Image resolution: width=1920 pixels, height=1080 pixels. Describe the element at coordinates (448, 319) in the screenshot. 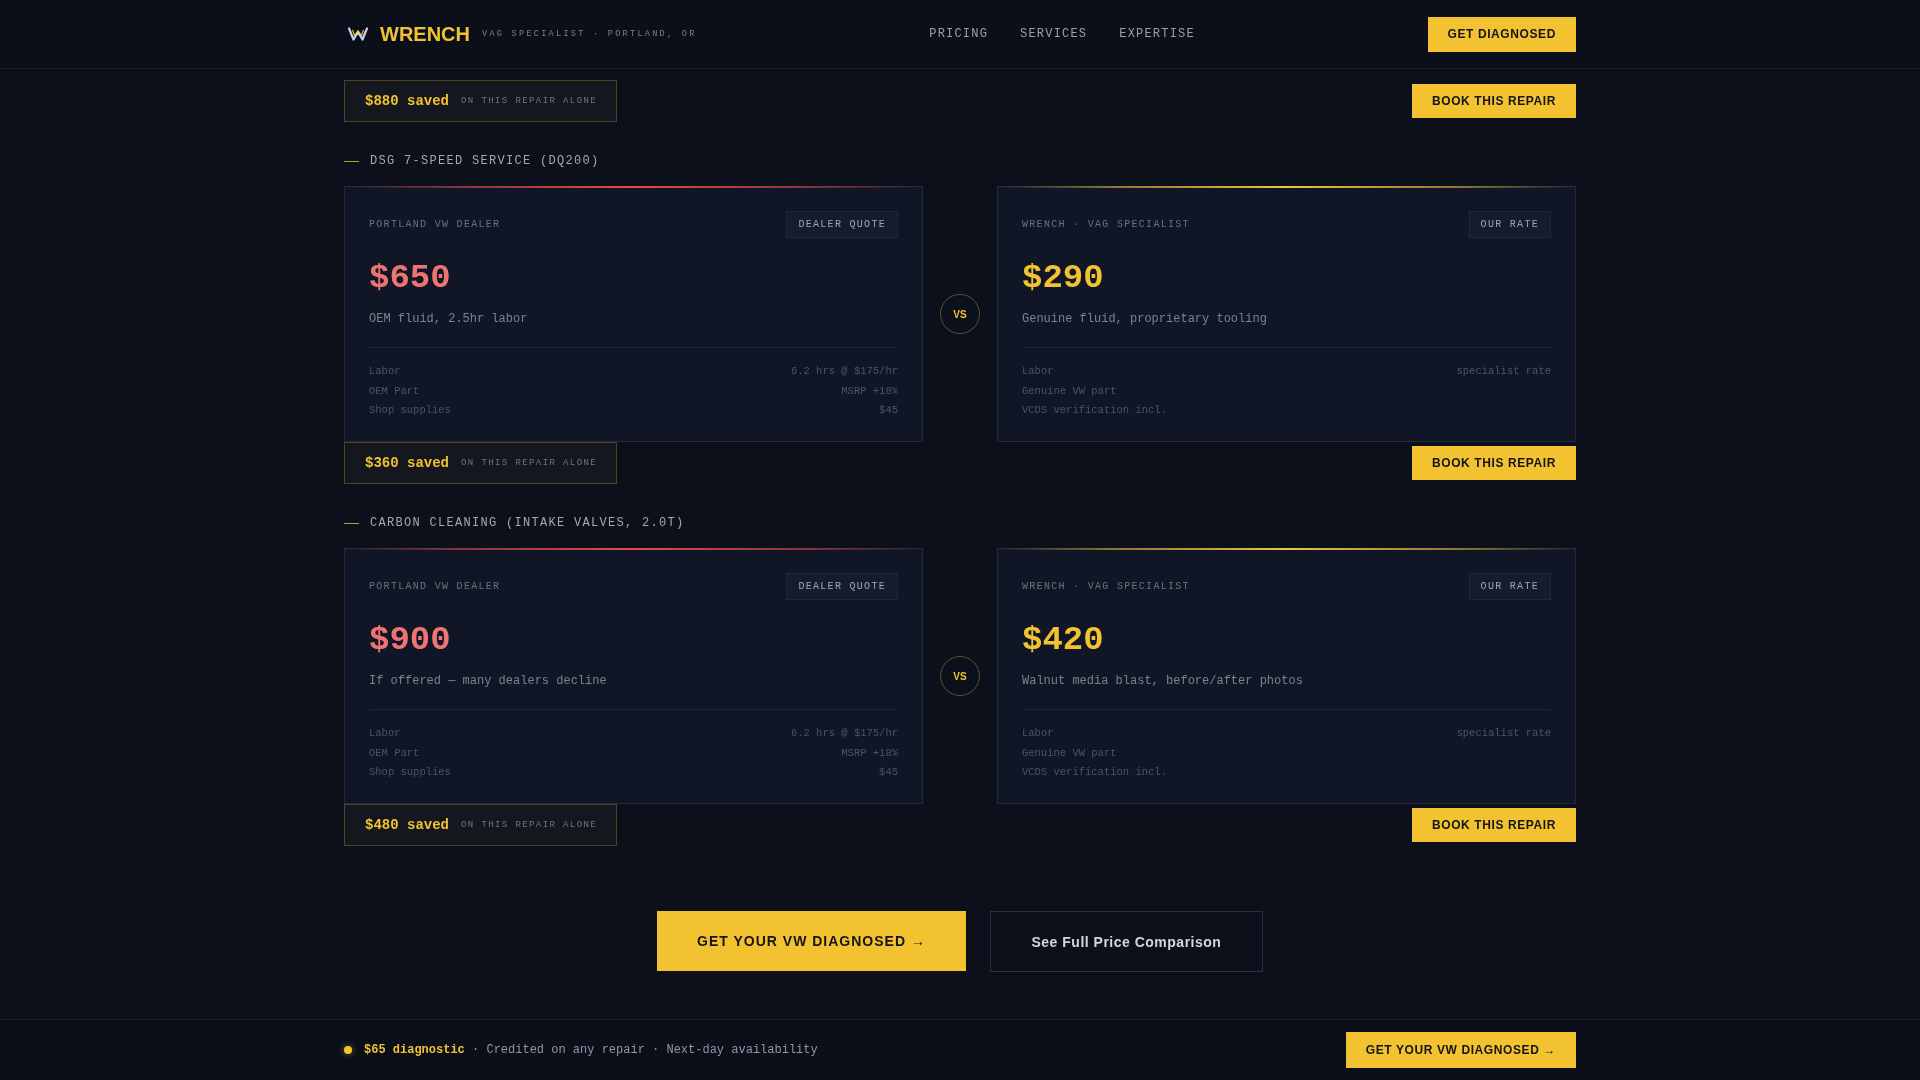

I see `quote-description: OEM fluid, 2.5hr labor` at that location.